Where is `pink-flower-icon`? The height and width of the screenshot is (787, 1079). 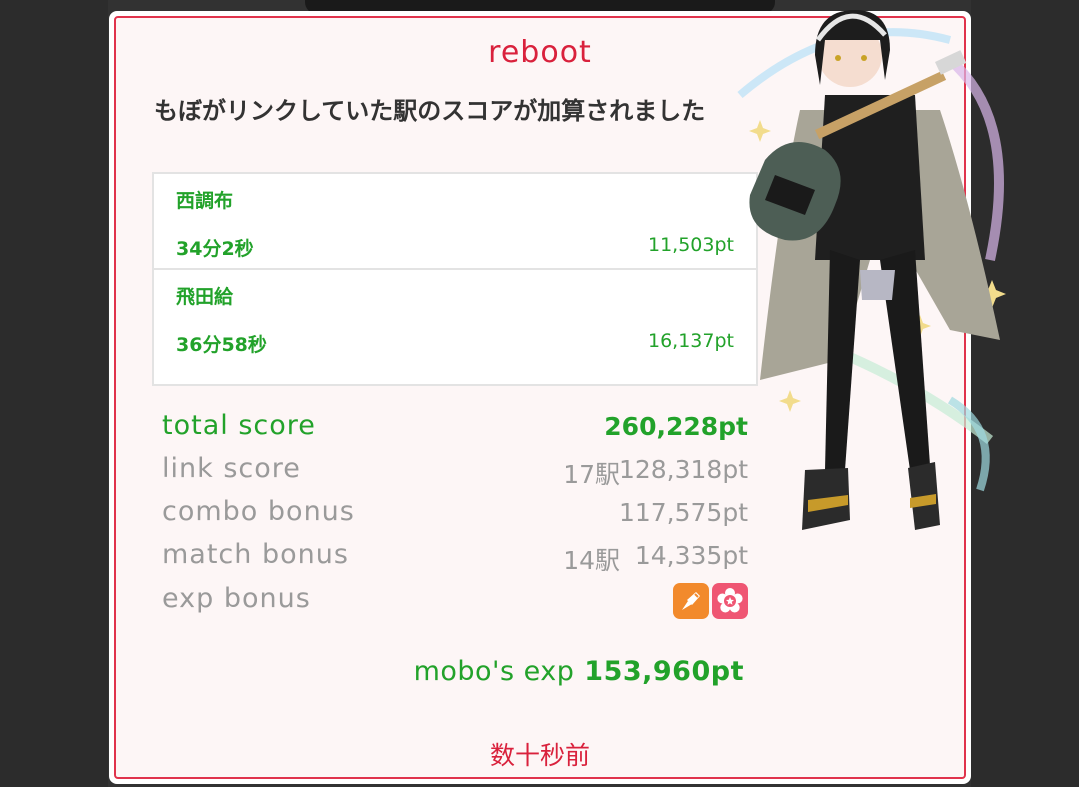
pink-flower-icon is located at coordinates (730, 601).